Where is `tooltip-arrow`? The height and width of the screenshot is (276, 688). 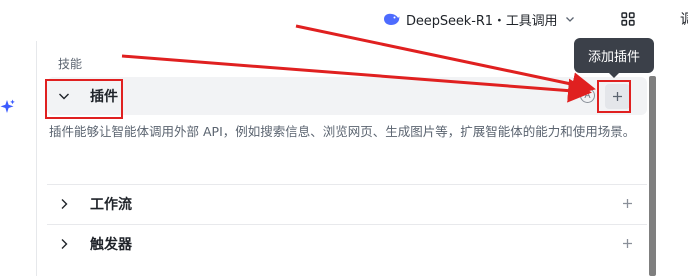
tooltip-arrow is located at coordinates (614, 75).